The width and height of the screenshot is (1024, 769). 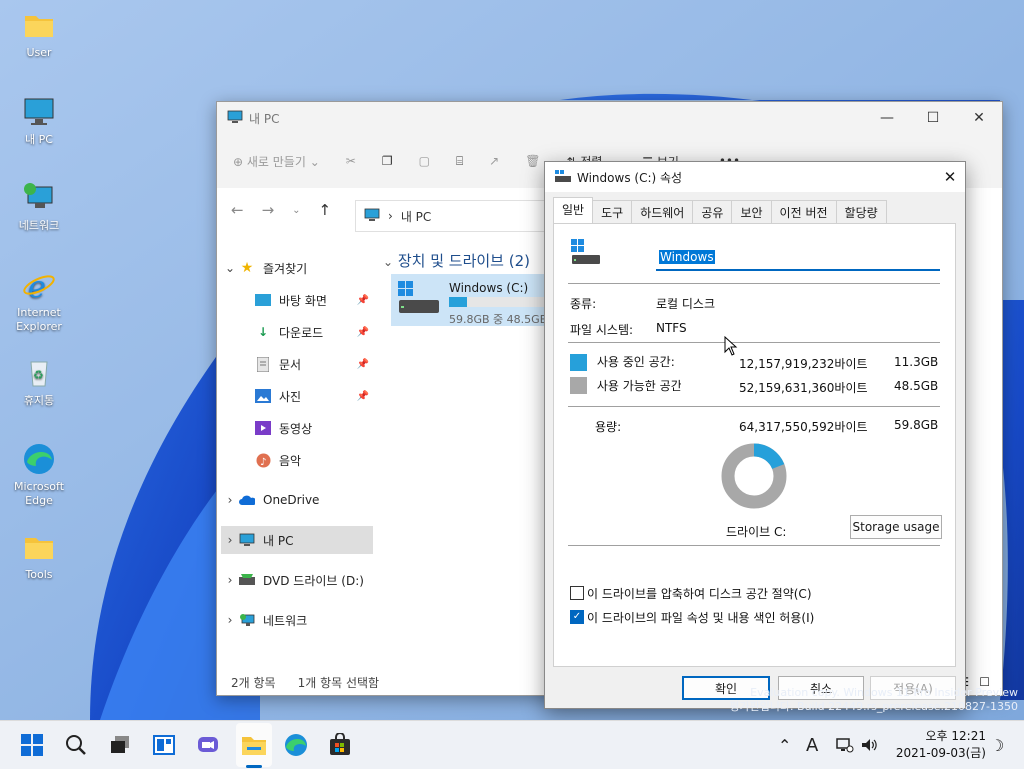 I want to click on system-clock: 오후 12:21 2021-09-03(금), so click(x=941, y=745).